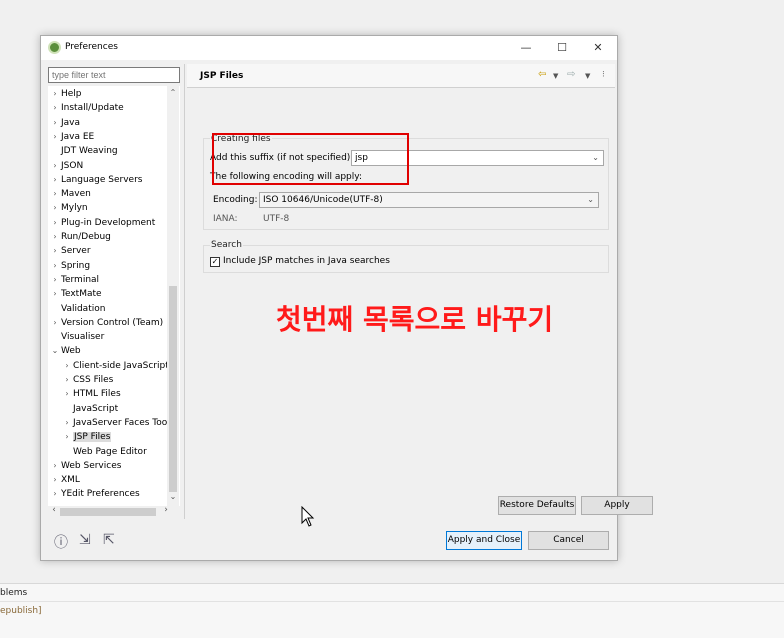 This screenshot has width=784, height=638. Describe the element at coordinates (71, 137) in the screenshot. I see `tree-item: › Java EE` at that location.